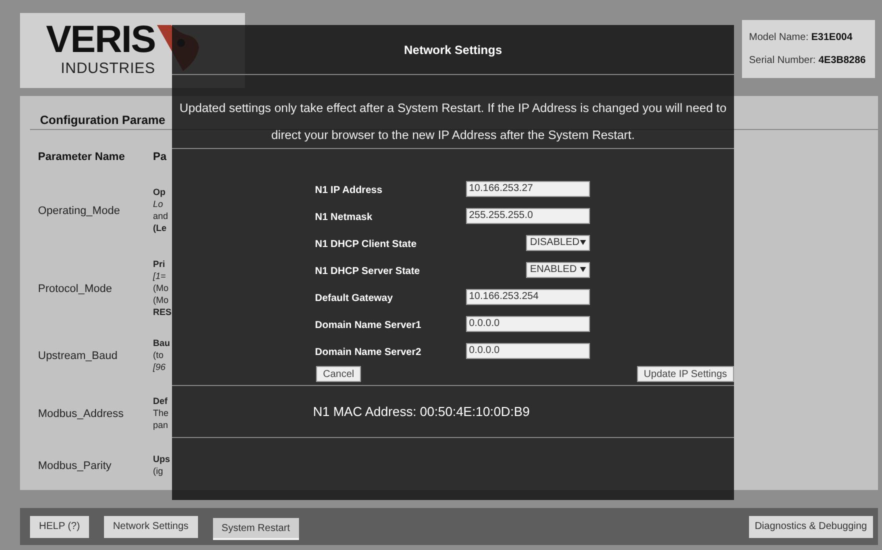 The image size is (882, 550). What do you see at coordinates (75, 466) in the screenshot?
I see `parameter-name: Modbus_Parity` at bounding box center [75, 466].